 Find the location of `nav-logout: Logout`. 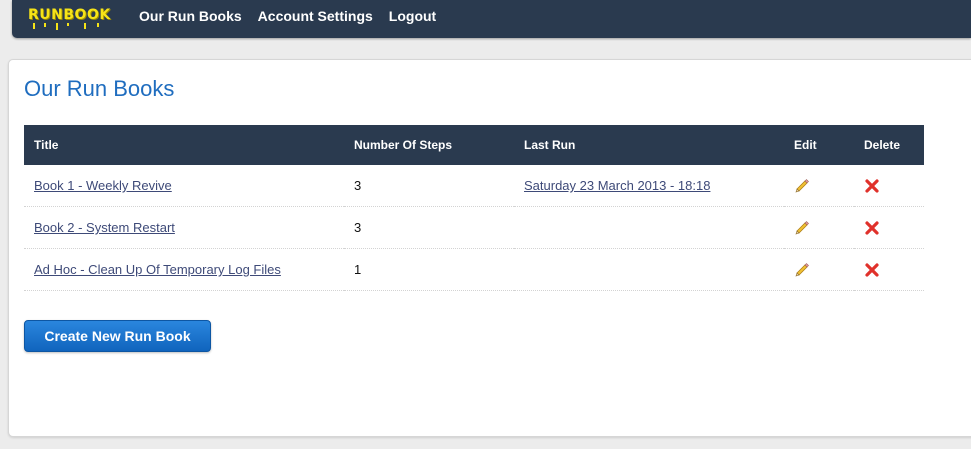

nav-logout: Logout is located at coordinates (412, 16).